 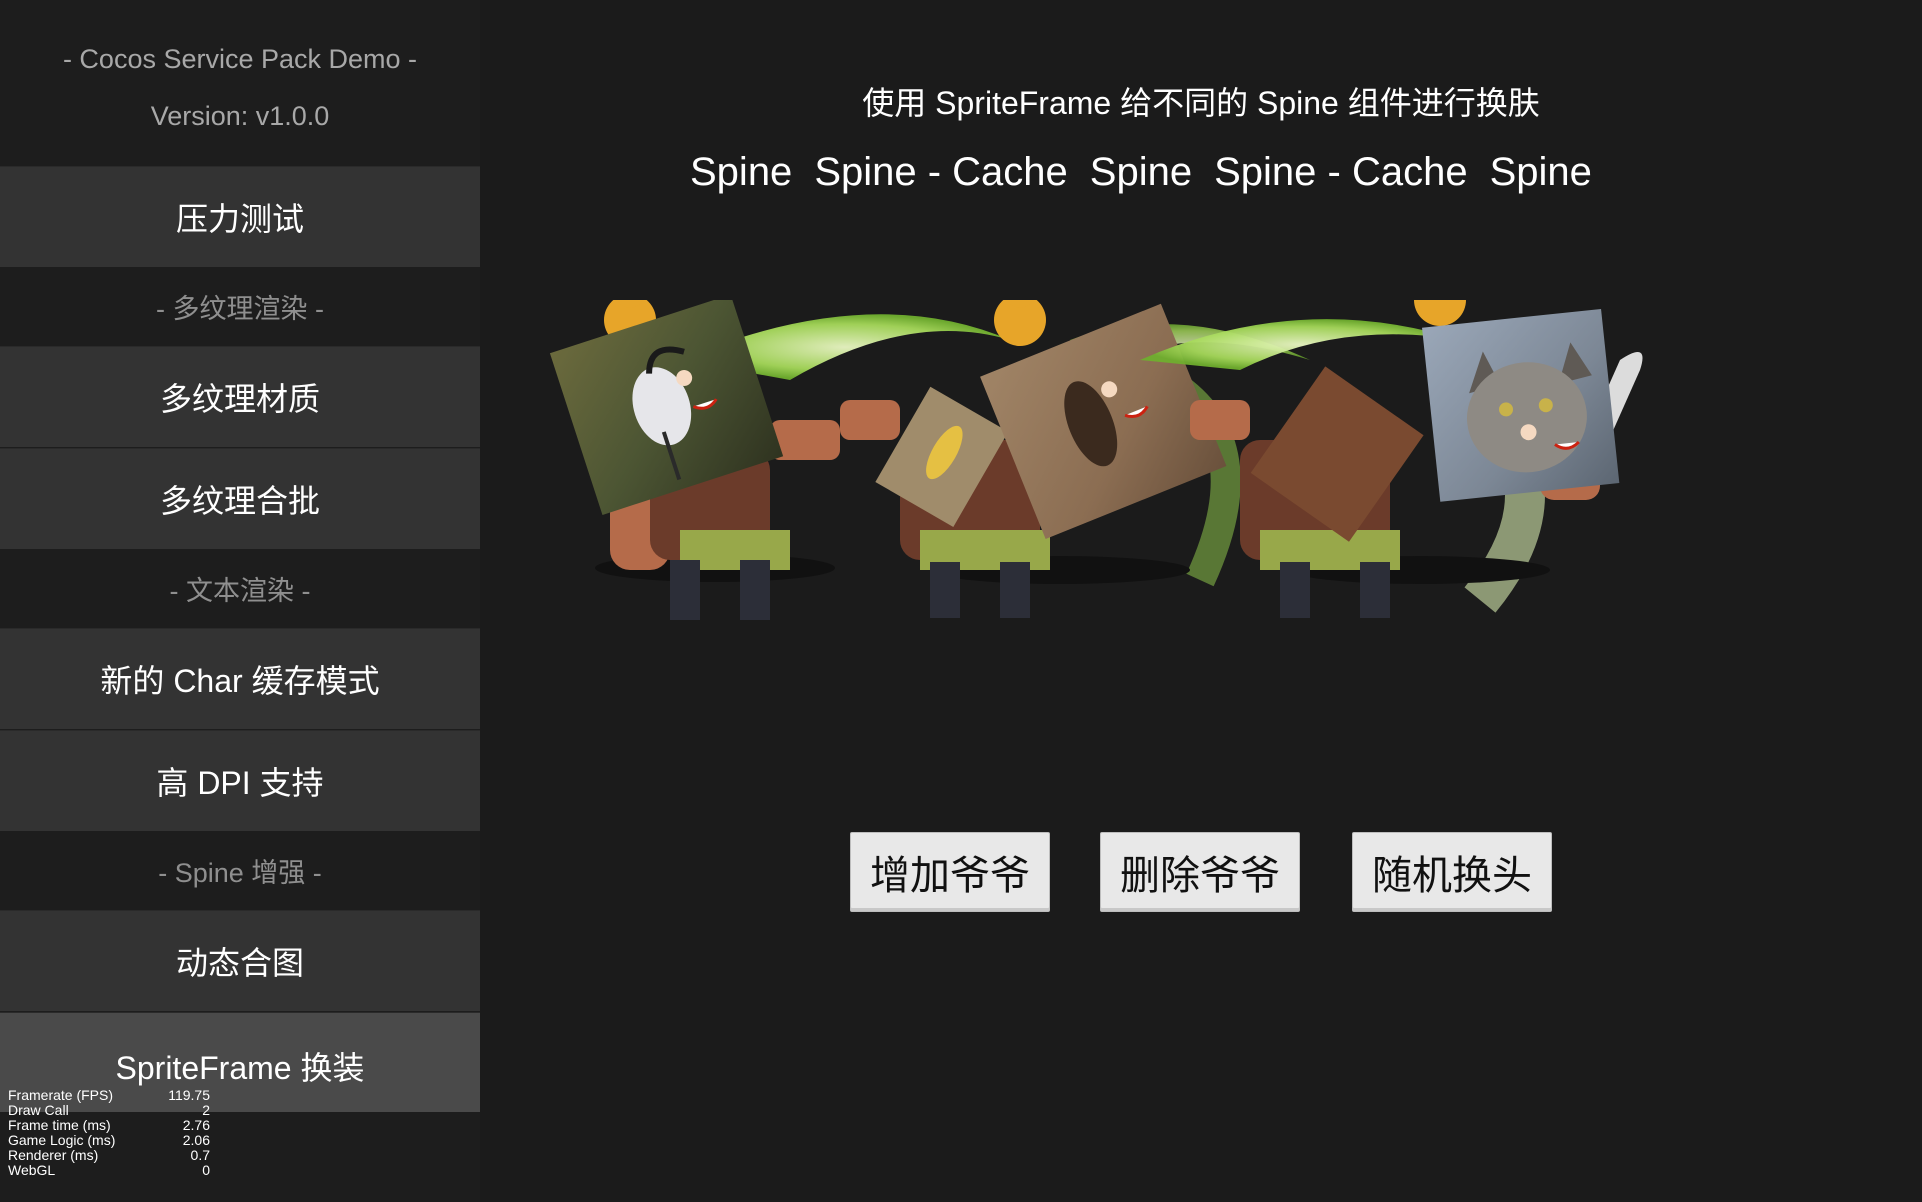 I want to click on section-label-text-rendering: - 文本渲染 -, so click(x=240, y=590).